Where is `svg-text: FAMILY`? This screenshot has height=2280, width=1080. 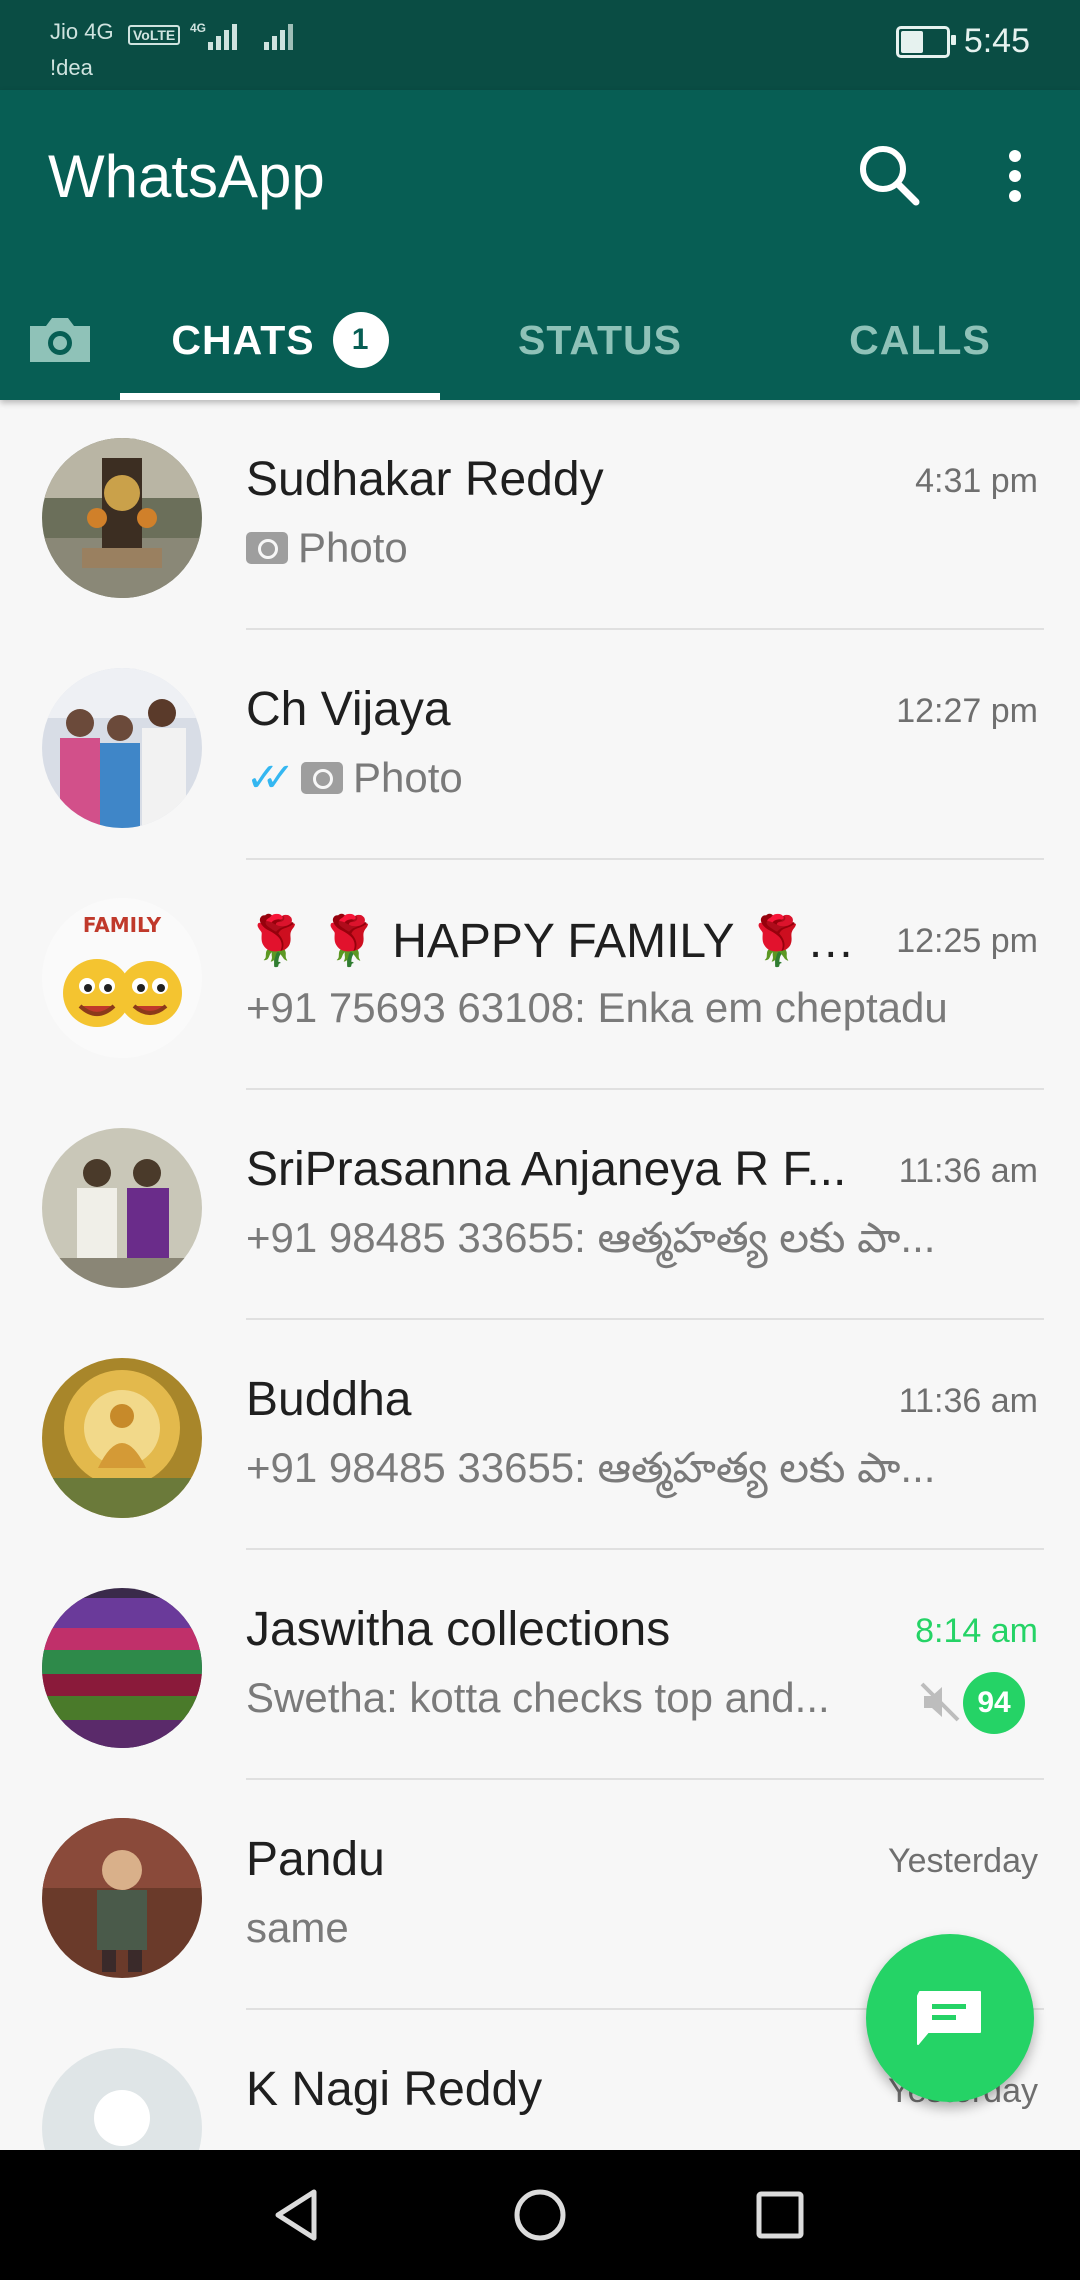 svg-text: FAMILY is located at coordinates (122, 925).